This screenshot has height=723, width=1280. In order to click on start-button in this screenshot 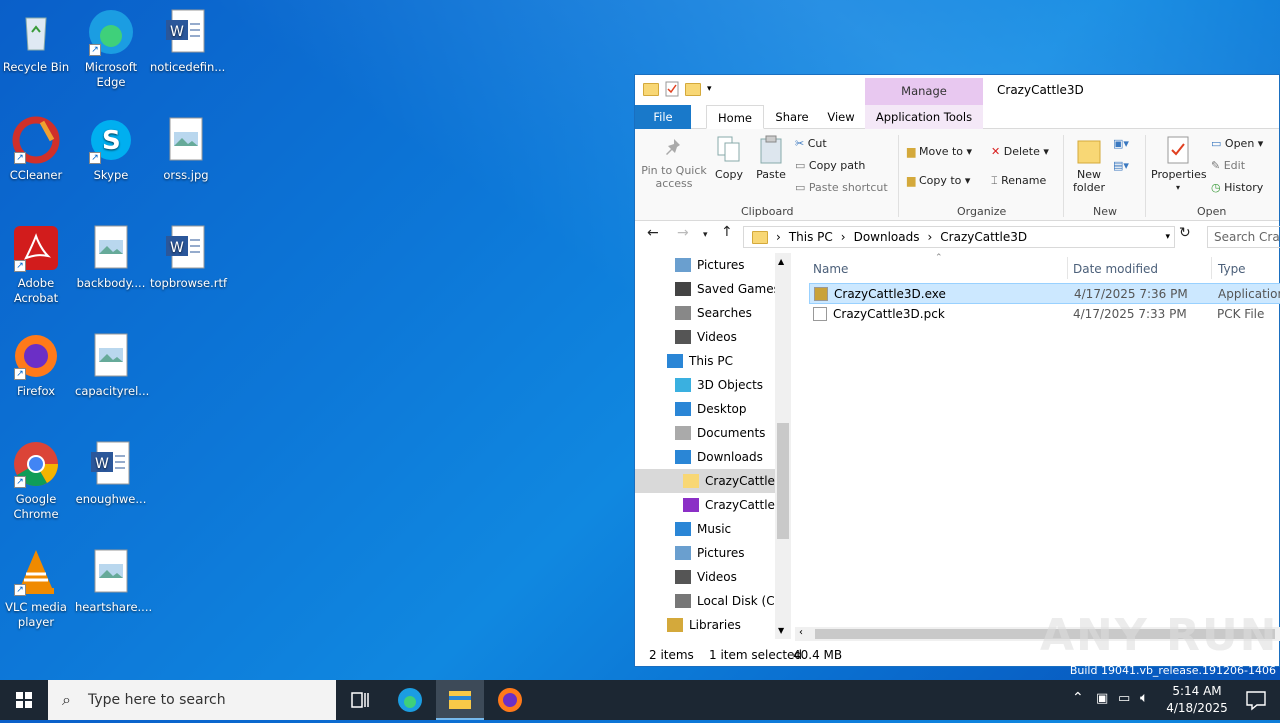, I will do `click(24, 700)`.